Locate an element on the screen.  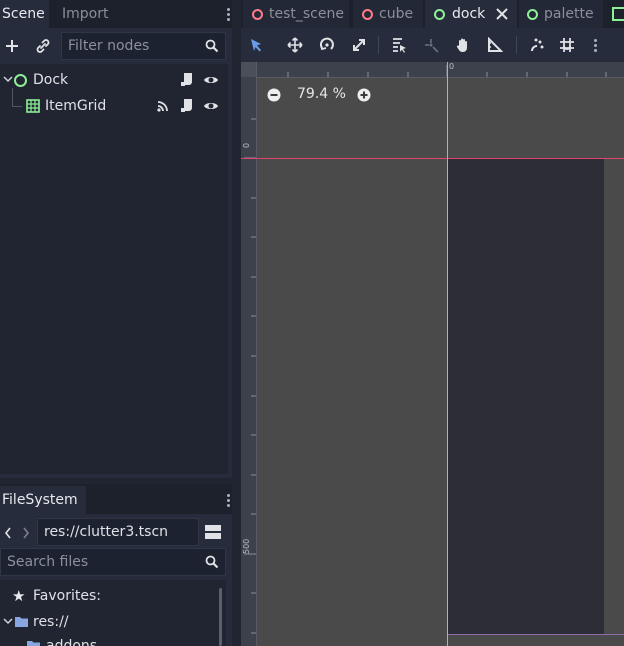
favorites-label: Favorites: is located at coordinates (67, 596).